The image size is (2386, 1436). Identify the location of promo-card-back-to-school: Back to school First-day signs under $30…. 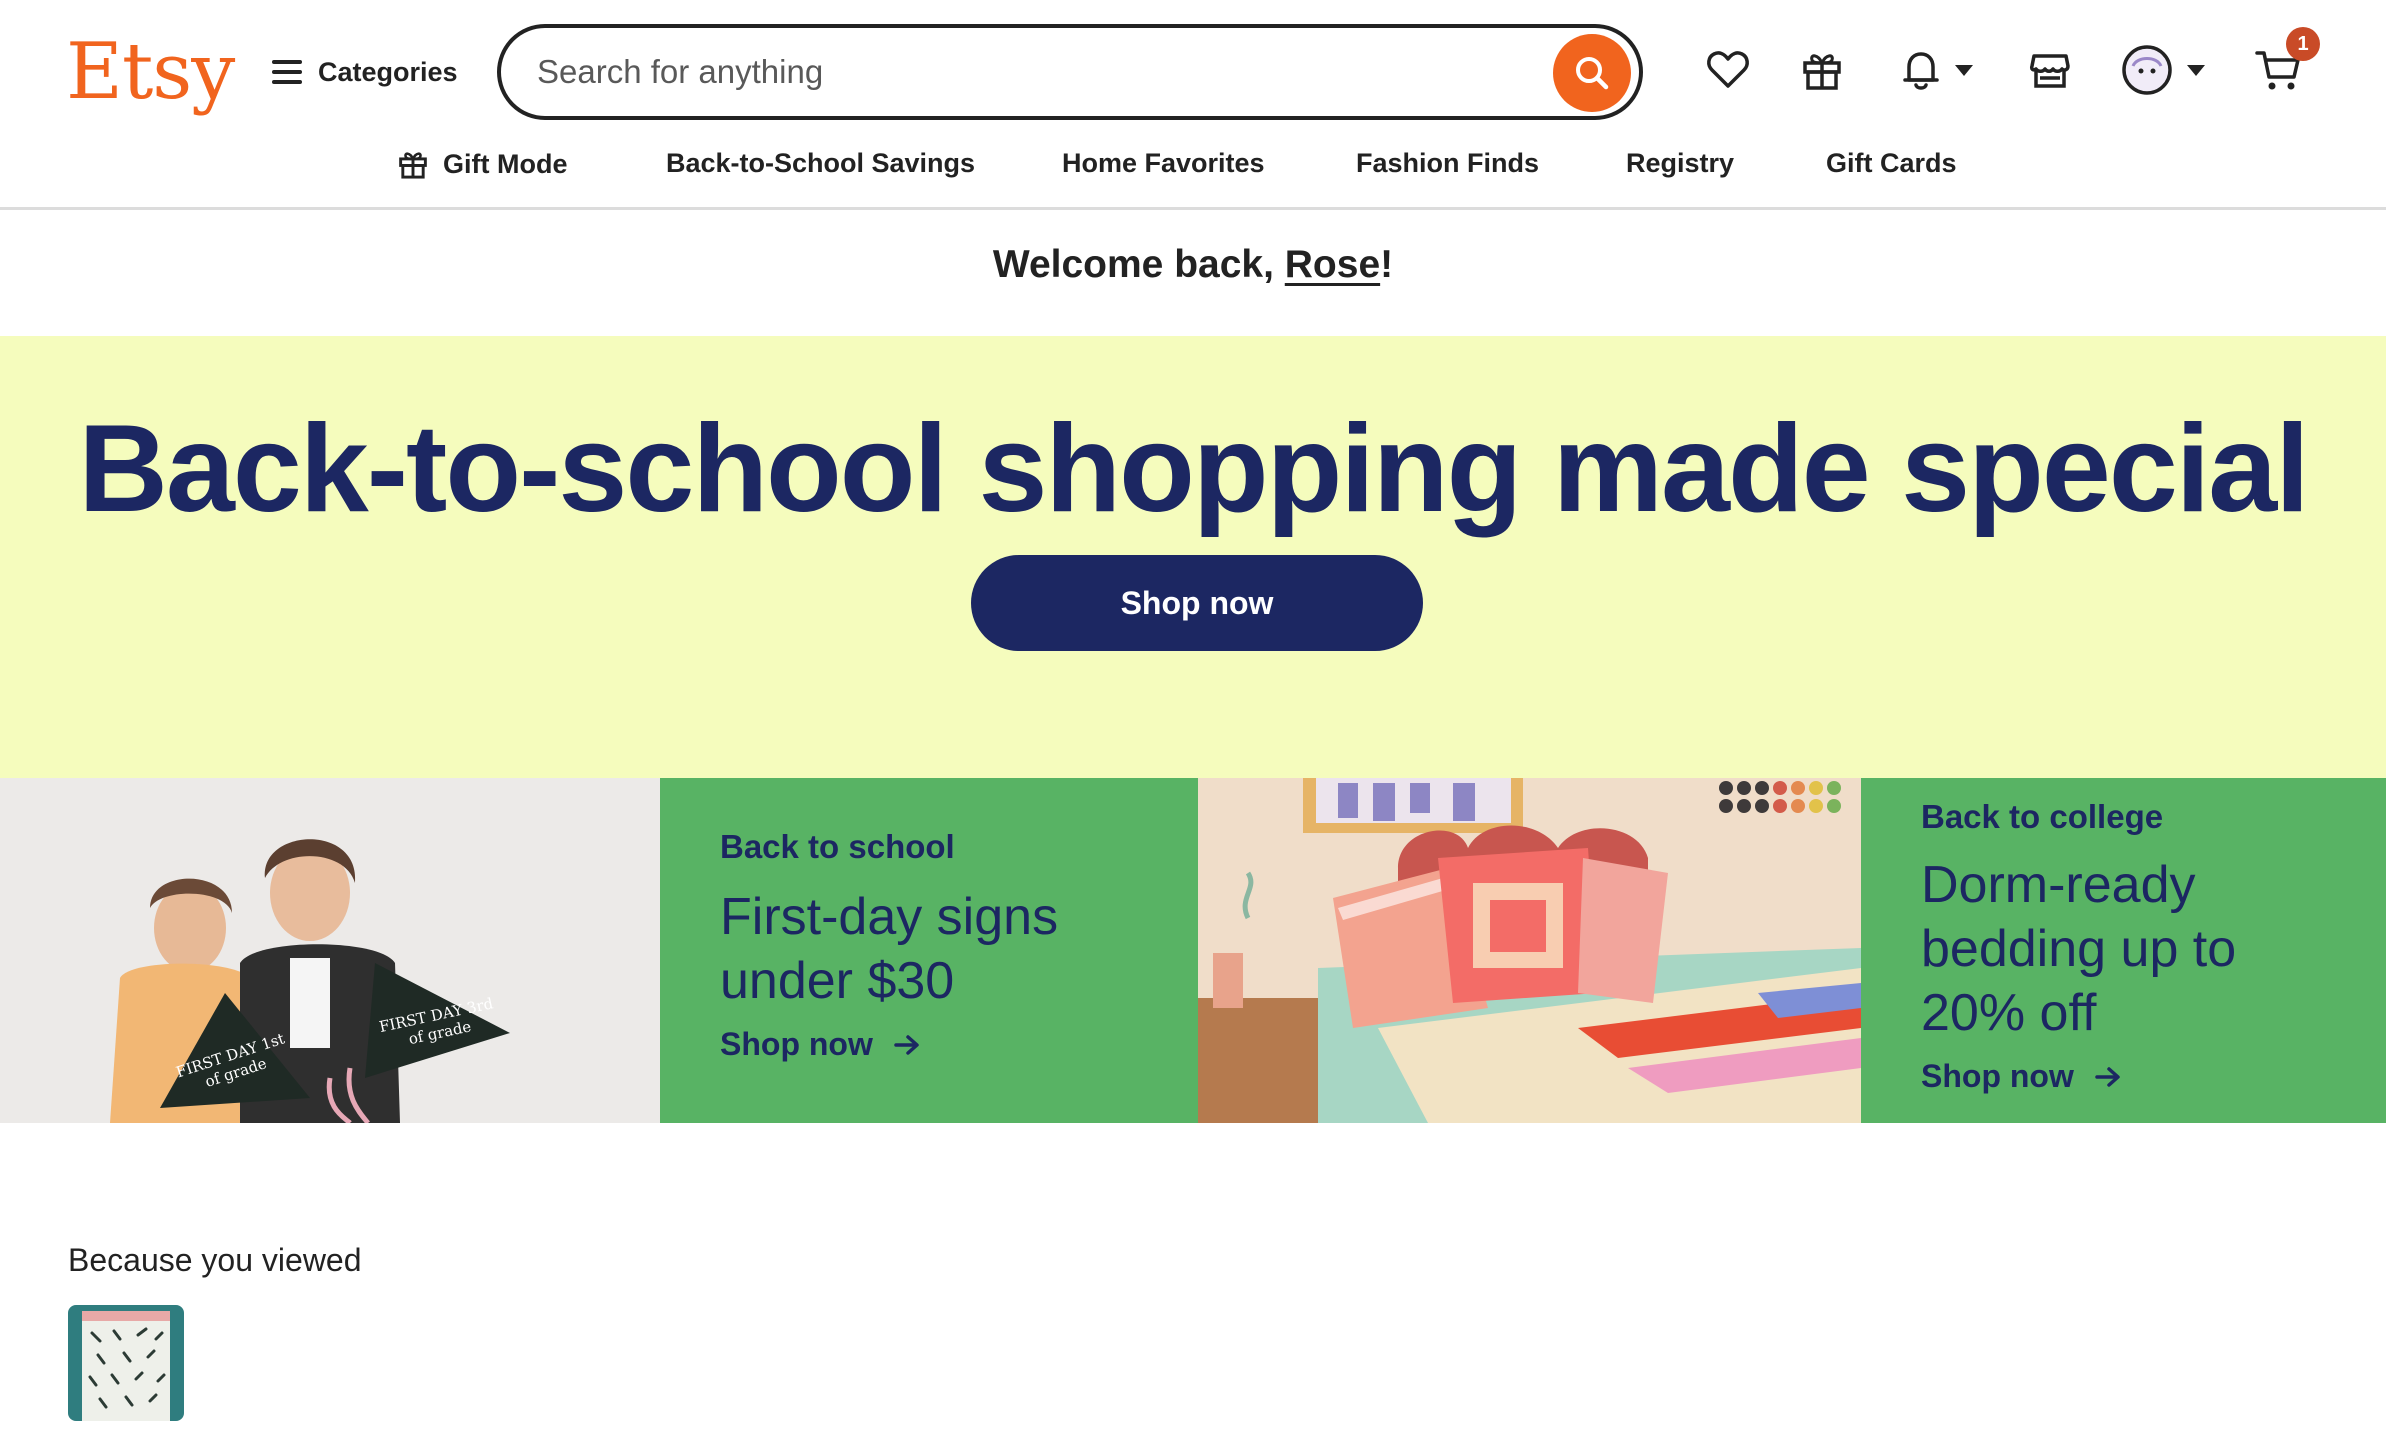
(929, 950).